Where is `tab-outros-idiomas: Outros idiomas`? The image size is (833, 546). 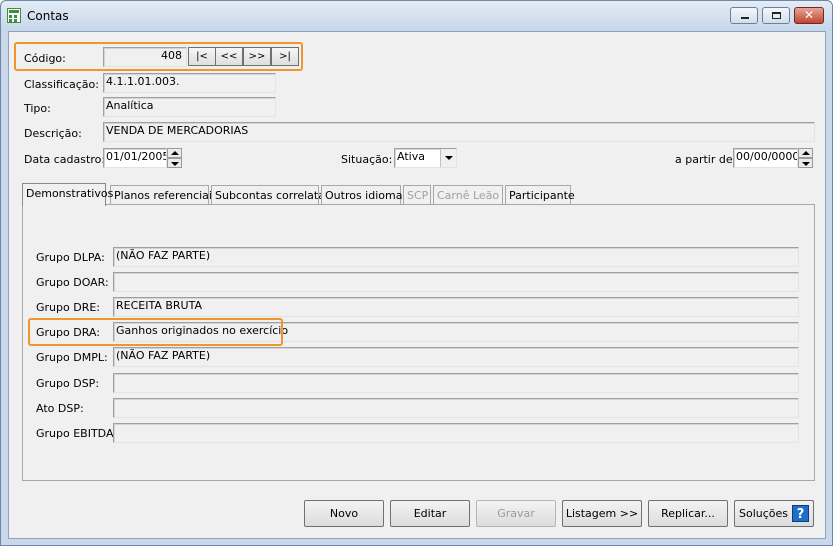 tab-outros-idiomas: Outros idiomas is located at coordinates (364, 195).